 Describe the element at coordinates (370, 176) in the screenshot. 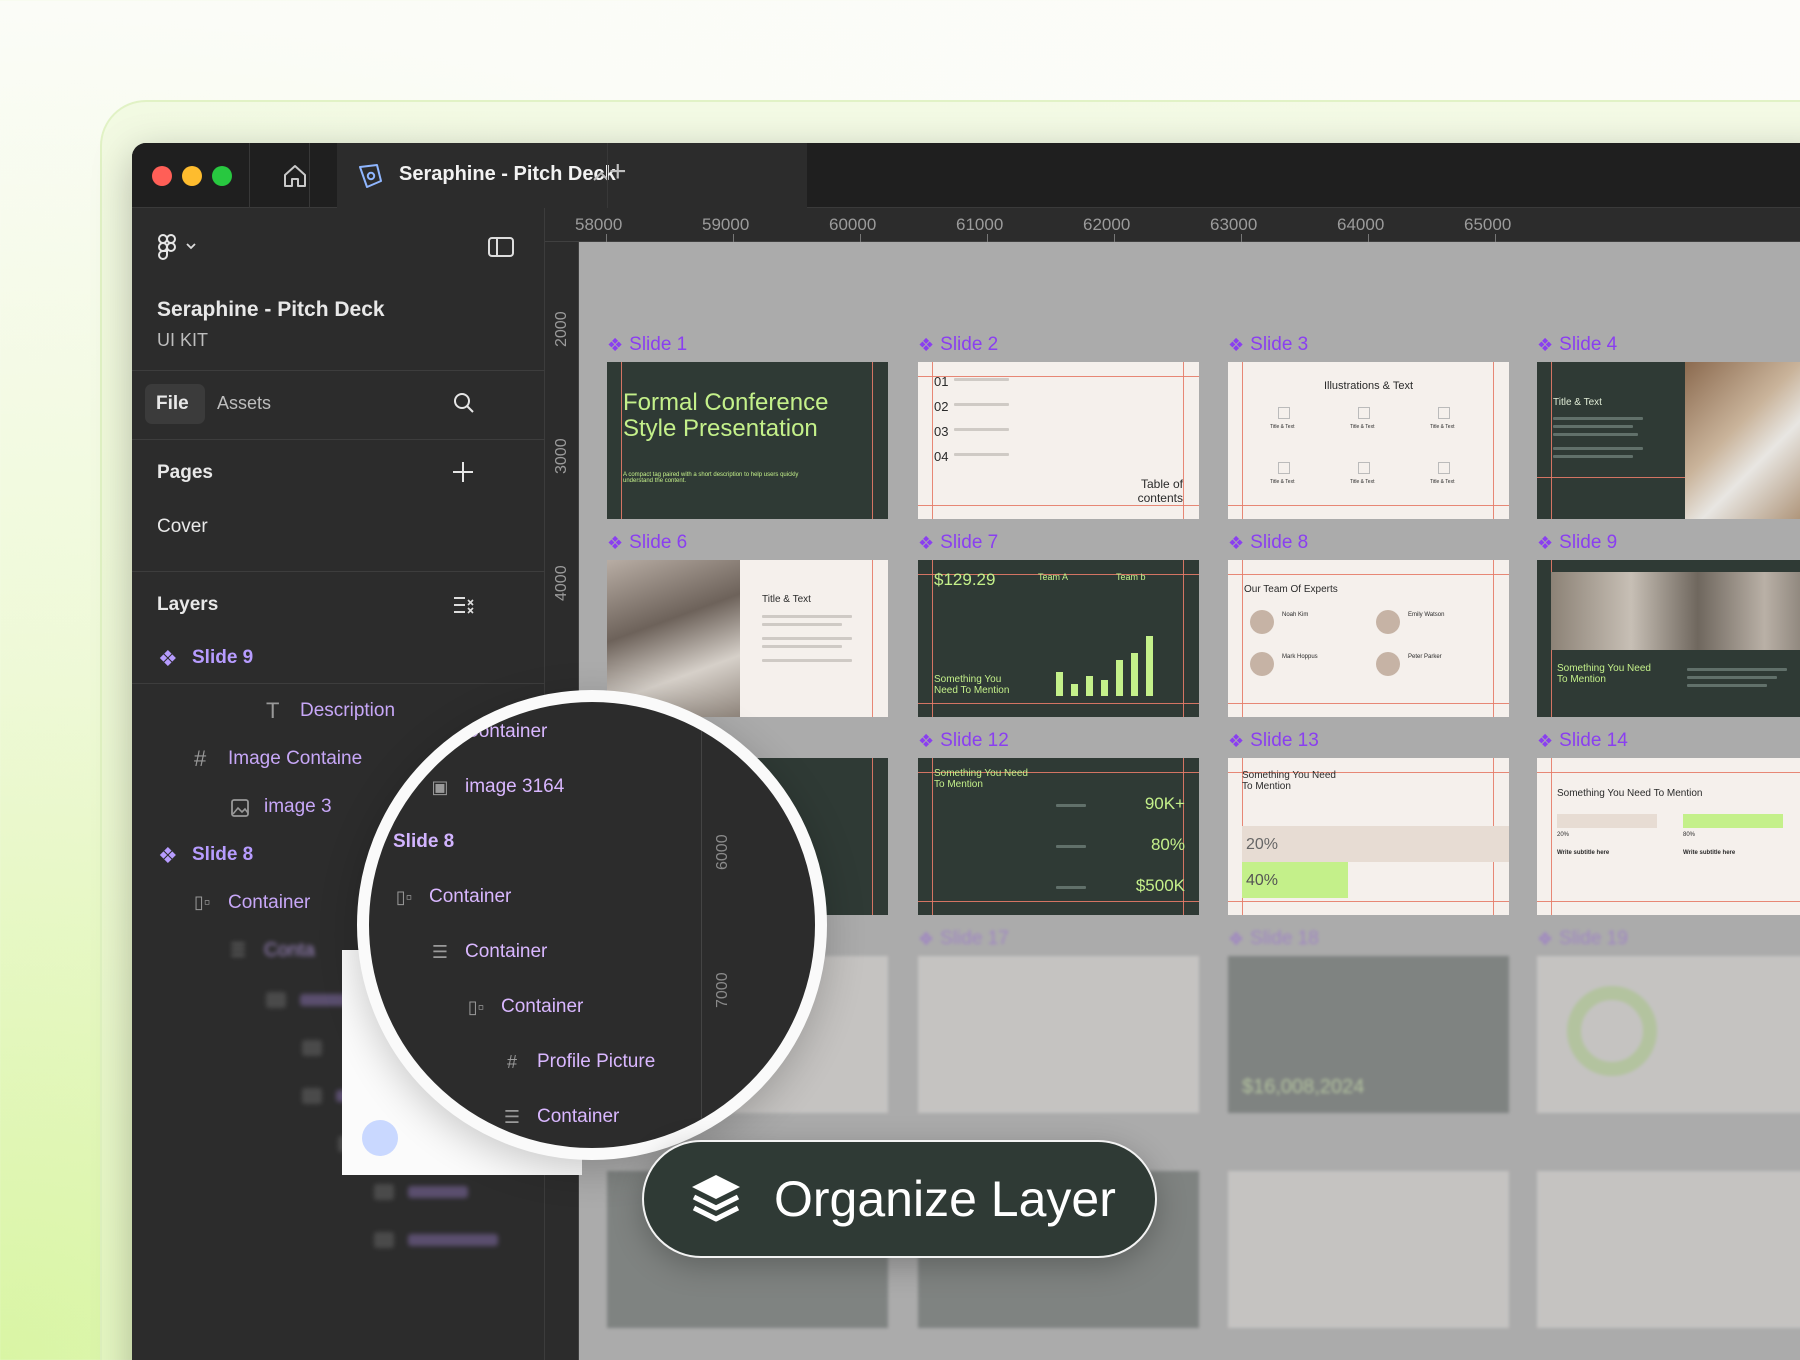

I see `file-icon` at that location.